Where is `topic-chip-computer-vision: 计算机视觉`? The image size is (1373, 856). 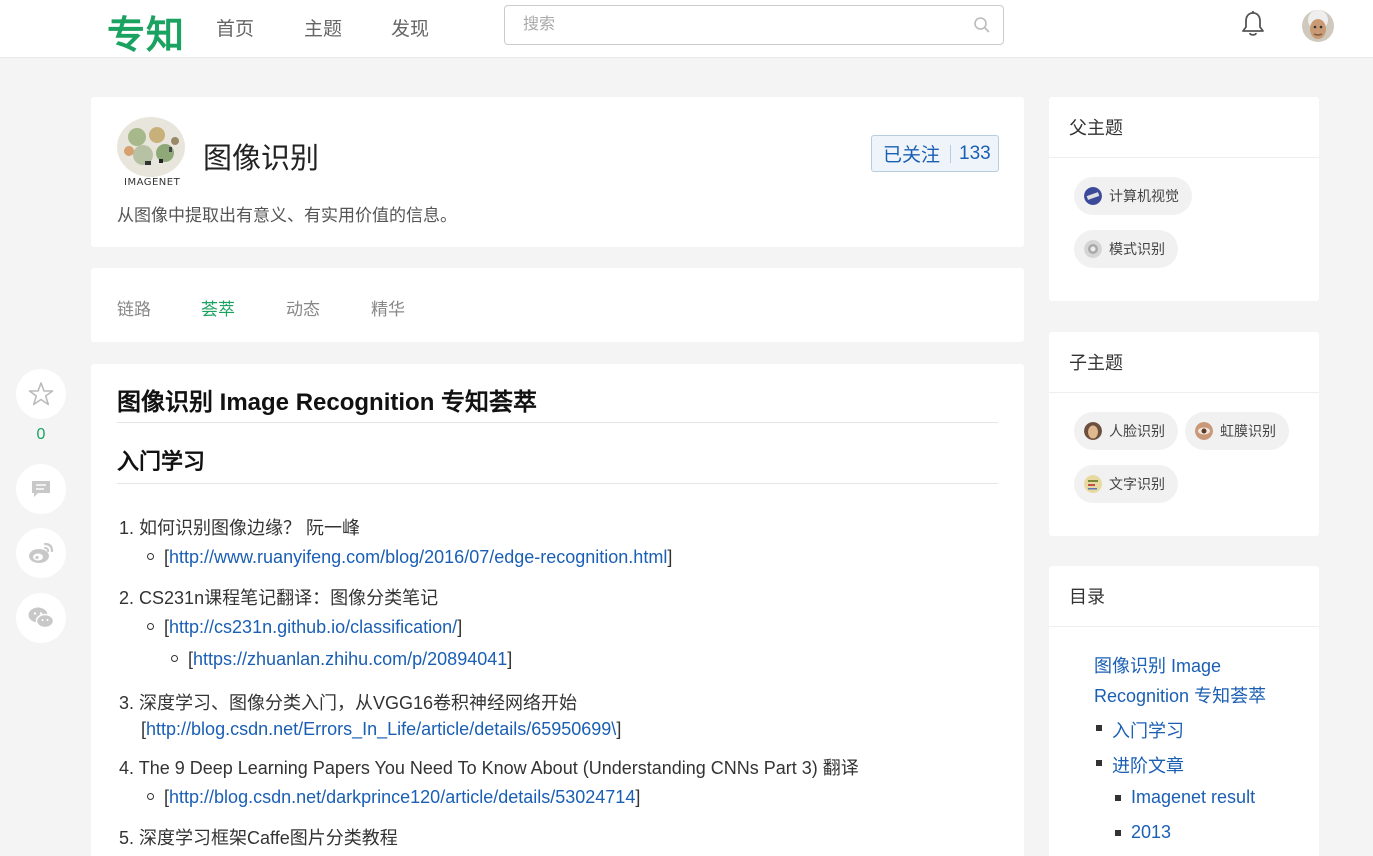 topic-chip-computer-vision: 计算机视觉 is located at coordinates (1133, 196).